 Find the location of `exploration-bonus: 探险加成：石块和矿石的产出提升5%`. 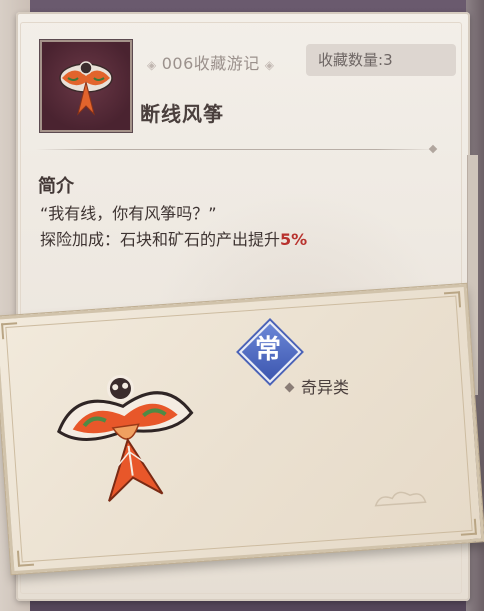

exploration-bonus: 探险加成：石块和矿石的产出提升5% is located at coordinates (173, 238).